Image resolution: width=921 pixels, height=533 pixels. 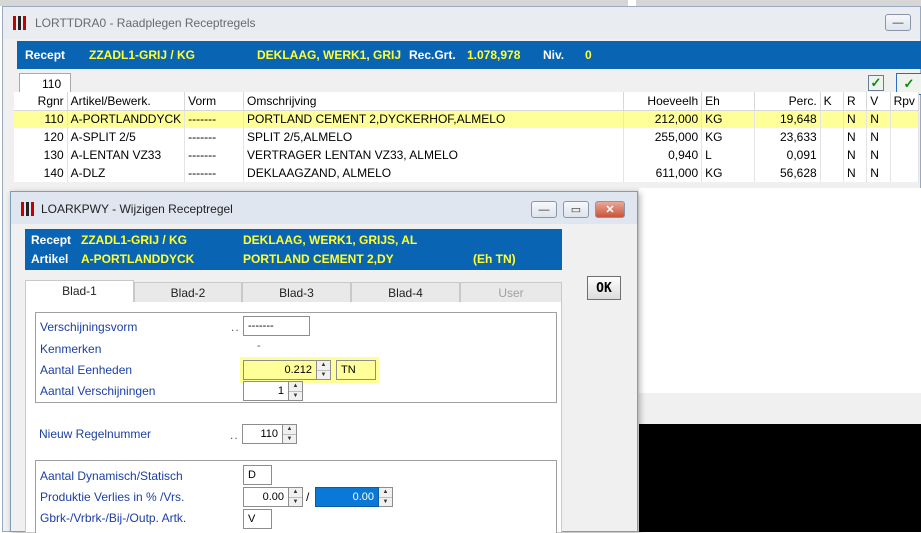 What do you see at coordinates (145, 23) in the screenshot?
I see `main-window-title: LORTTDRA0 - Raadplegen Receptregels` at bounding box center [145, 23].